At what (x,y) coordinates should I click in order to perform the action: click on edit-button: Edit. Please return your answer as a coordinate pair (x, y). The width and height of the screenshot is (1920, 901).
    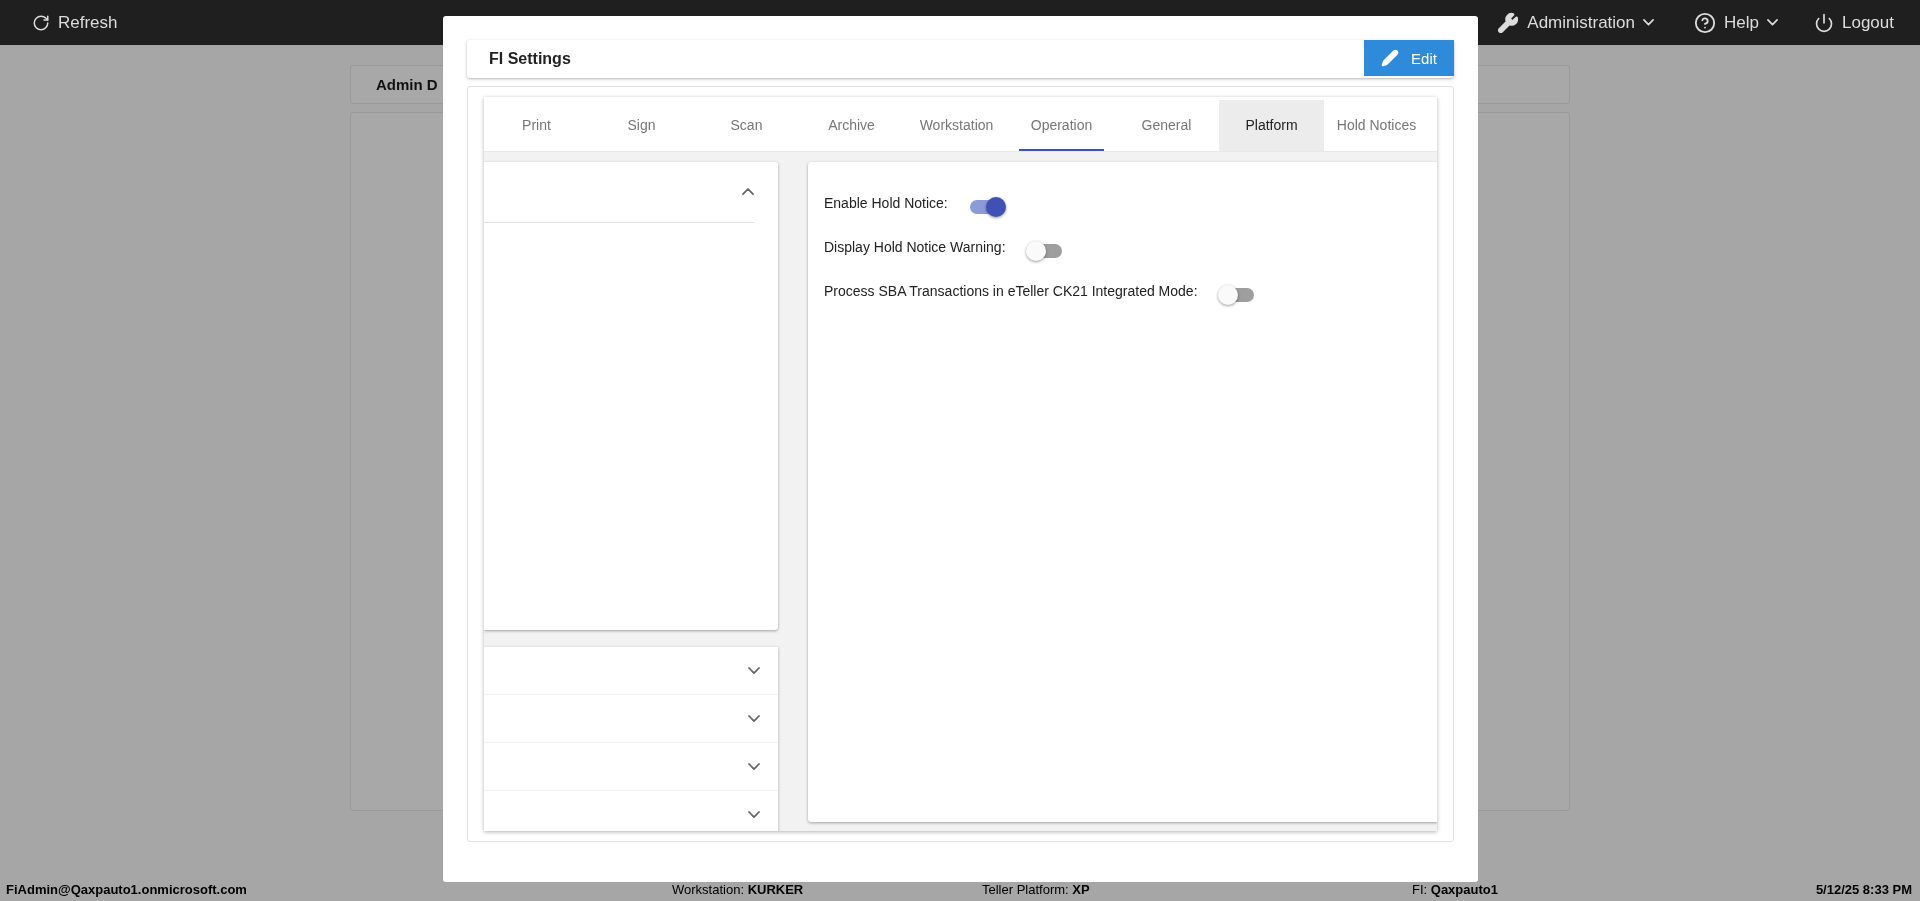
    Looking at the image, I should click on (1409, 58).